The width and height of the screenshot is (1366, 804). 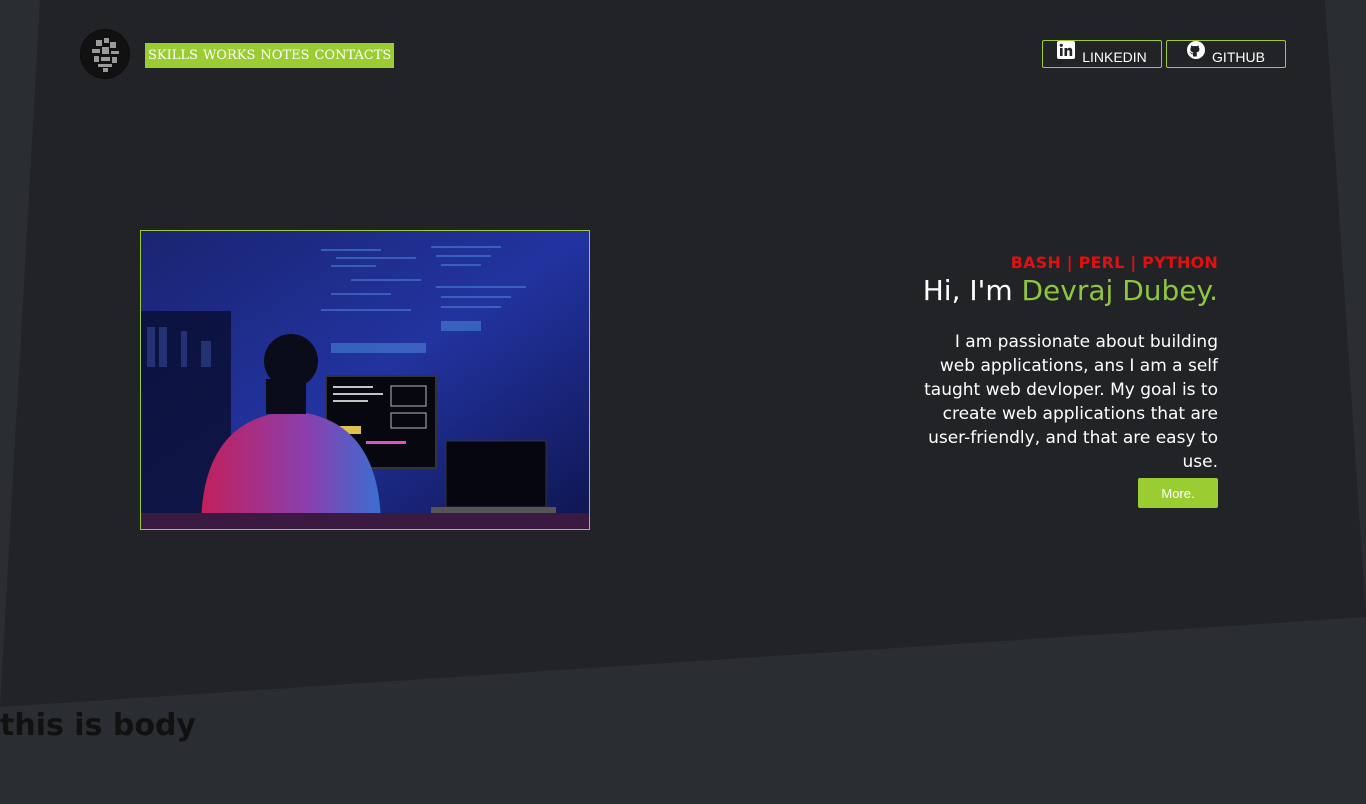 What do you see at coordinates (1178, 493) in the screenshot?
I see `more-button: More.` at bounding box center [1178, 493].